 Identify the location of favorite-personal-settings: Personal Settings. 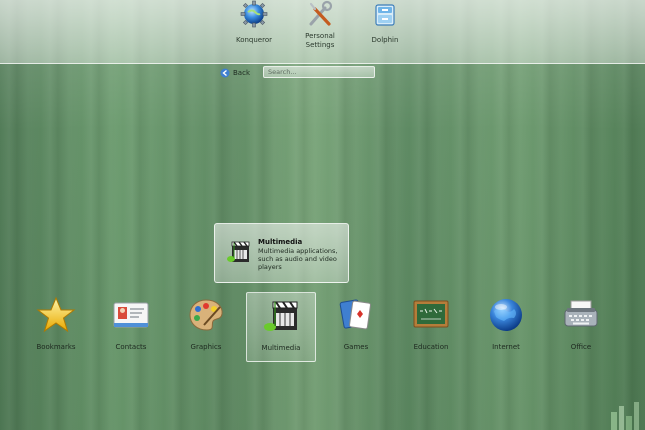
(320, 25).